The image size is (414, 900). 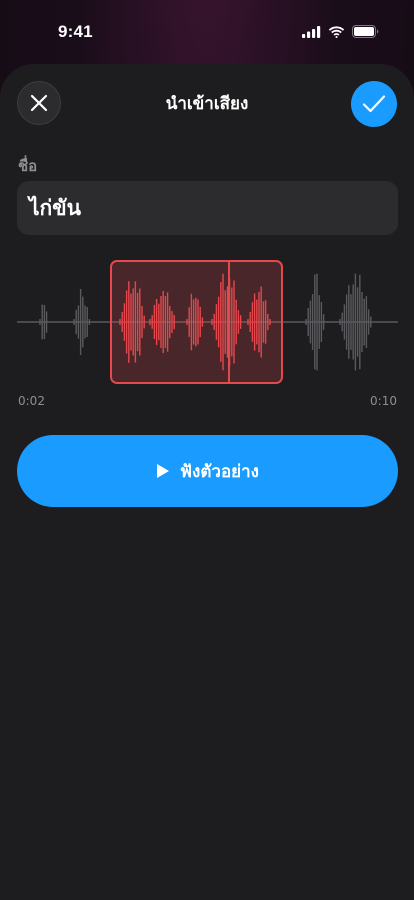 I want to click on status-time: 9:41, so click(x=75, y=31).